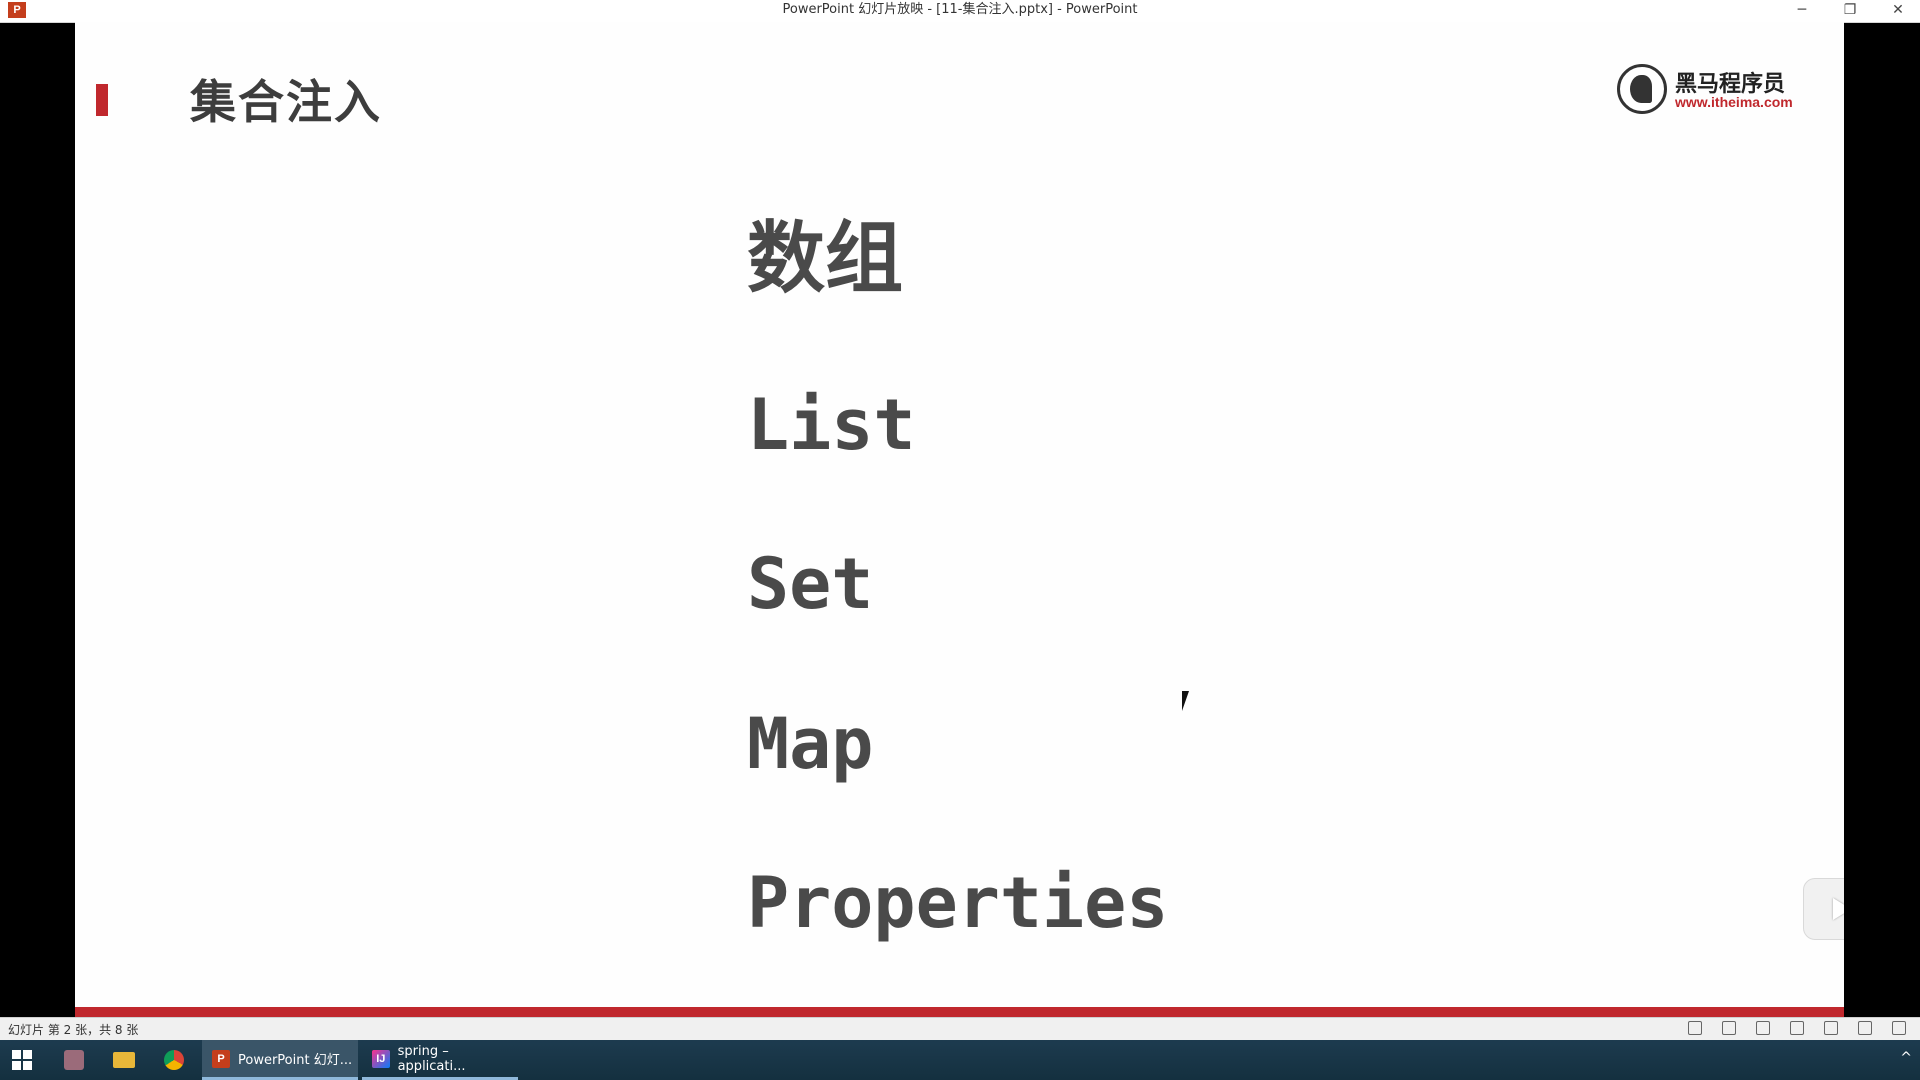 This screenshot has width=1920, height=1080. Describe the element at coordinates (221, 1058) in the screenshot. I see `powerpoint-icon: P` at that location.